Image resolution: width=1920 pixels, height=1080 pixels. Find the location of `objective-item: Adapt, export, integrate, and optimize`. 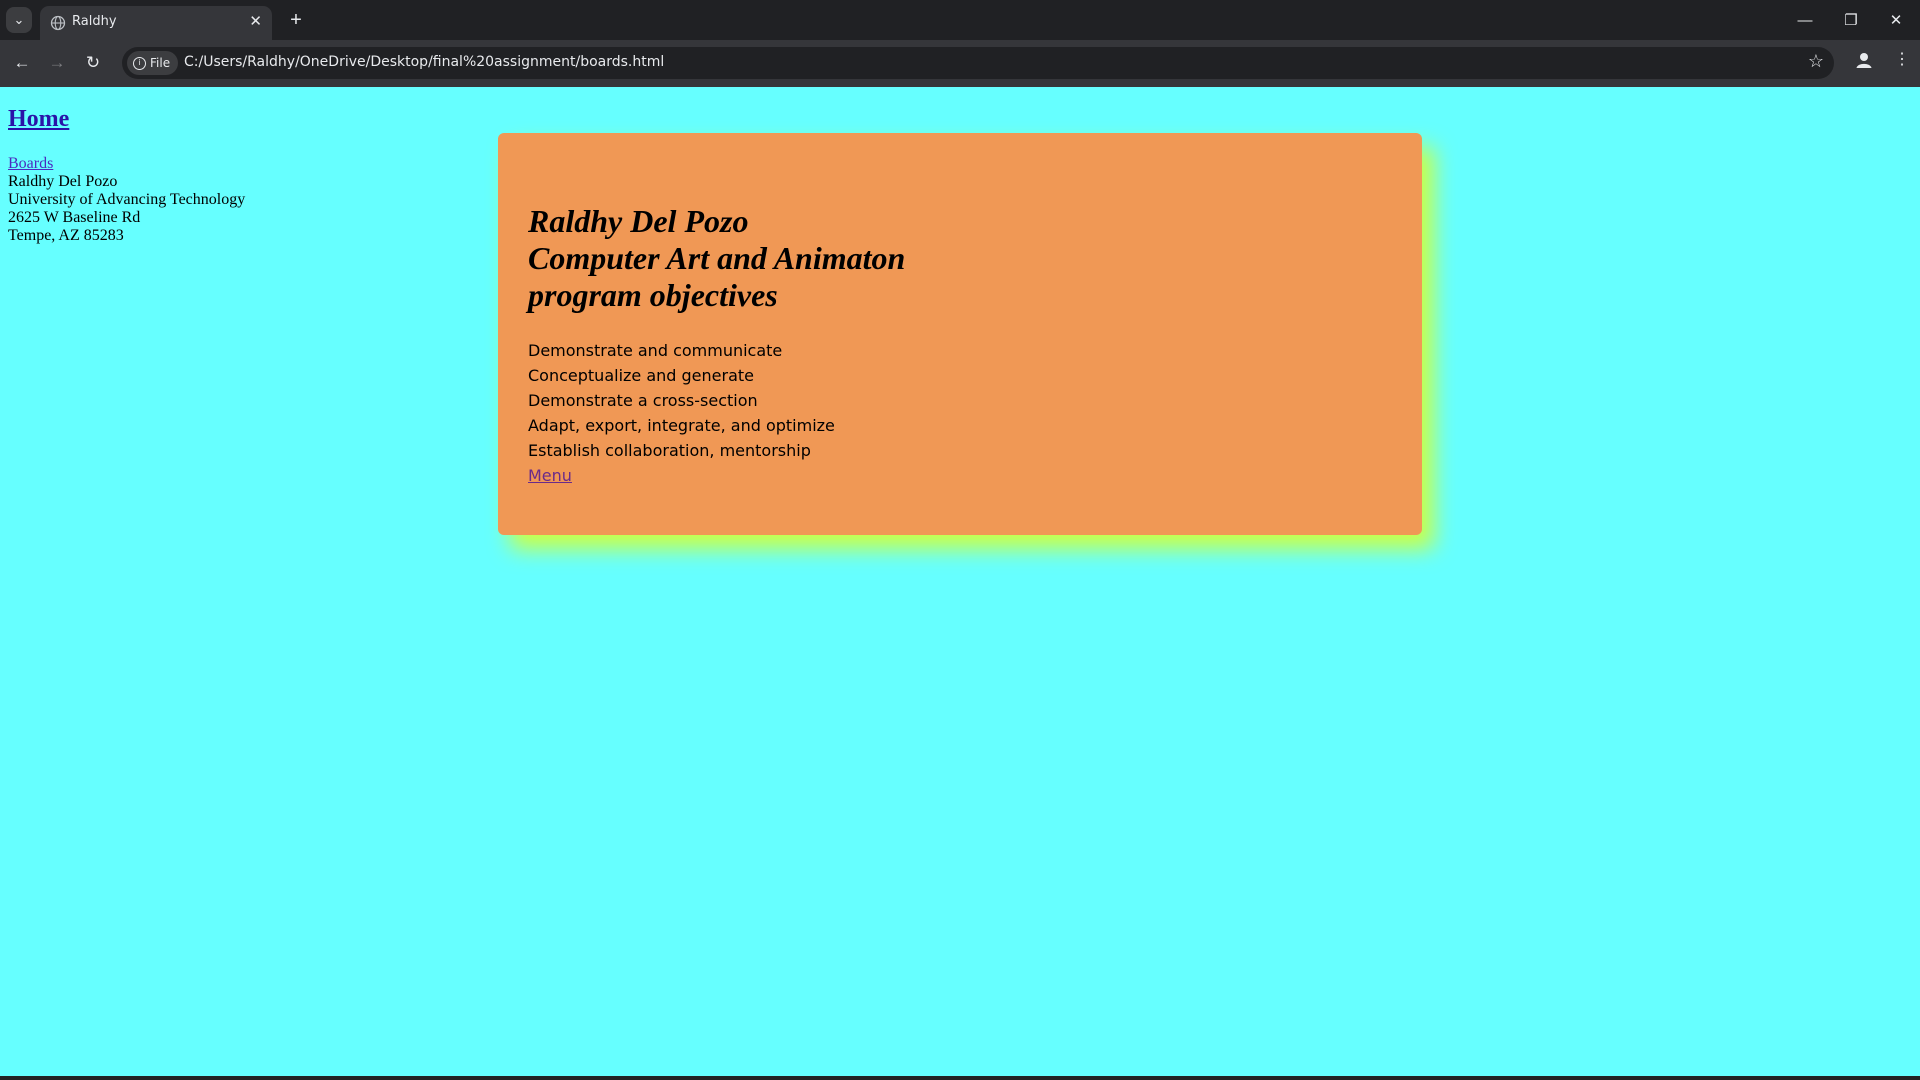

objective-item: Adapt, export, integrate, and optimize is located at coordinates (681, 425).